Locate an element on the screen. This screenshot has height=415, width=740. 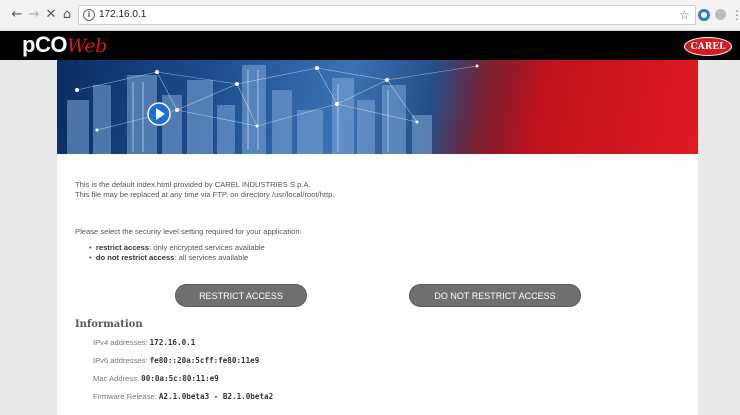
logo-text-web: Web is located at coordinates (86, 46).